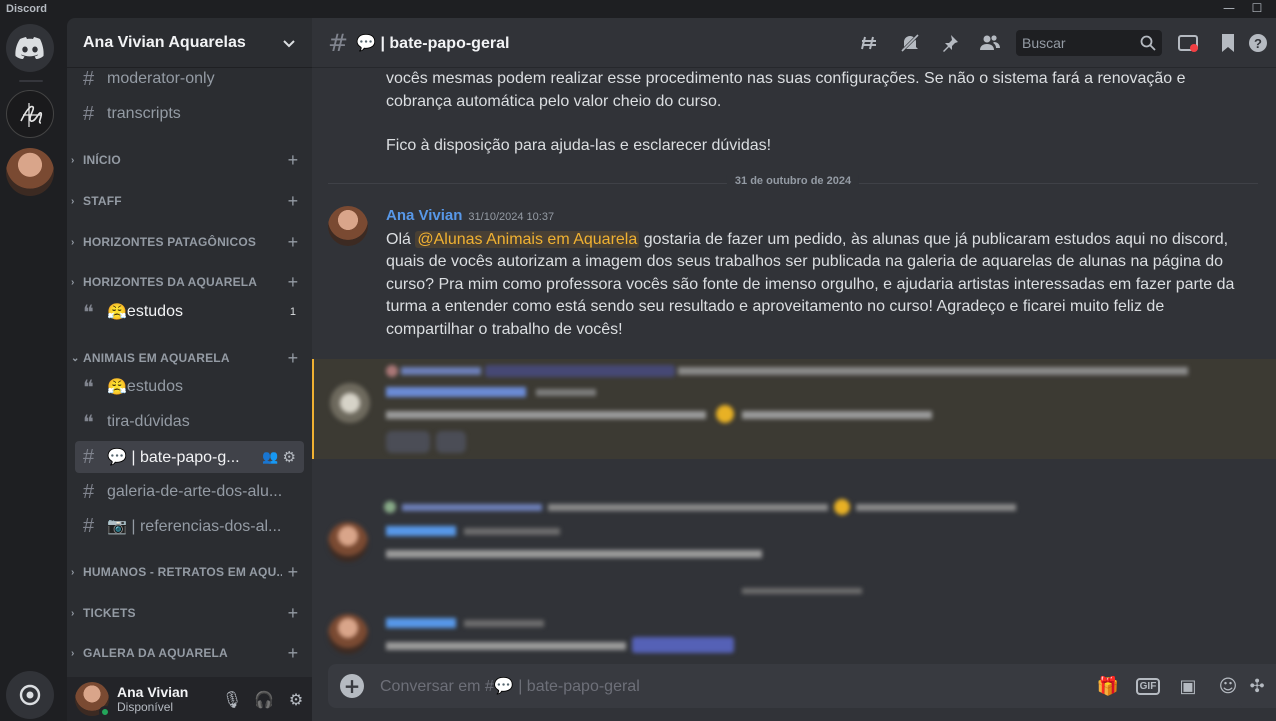  What do you see at coordinates (1229, 9) in the screenshot?
I see `minimize-button: —` at bounding box center [1229, 9].